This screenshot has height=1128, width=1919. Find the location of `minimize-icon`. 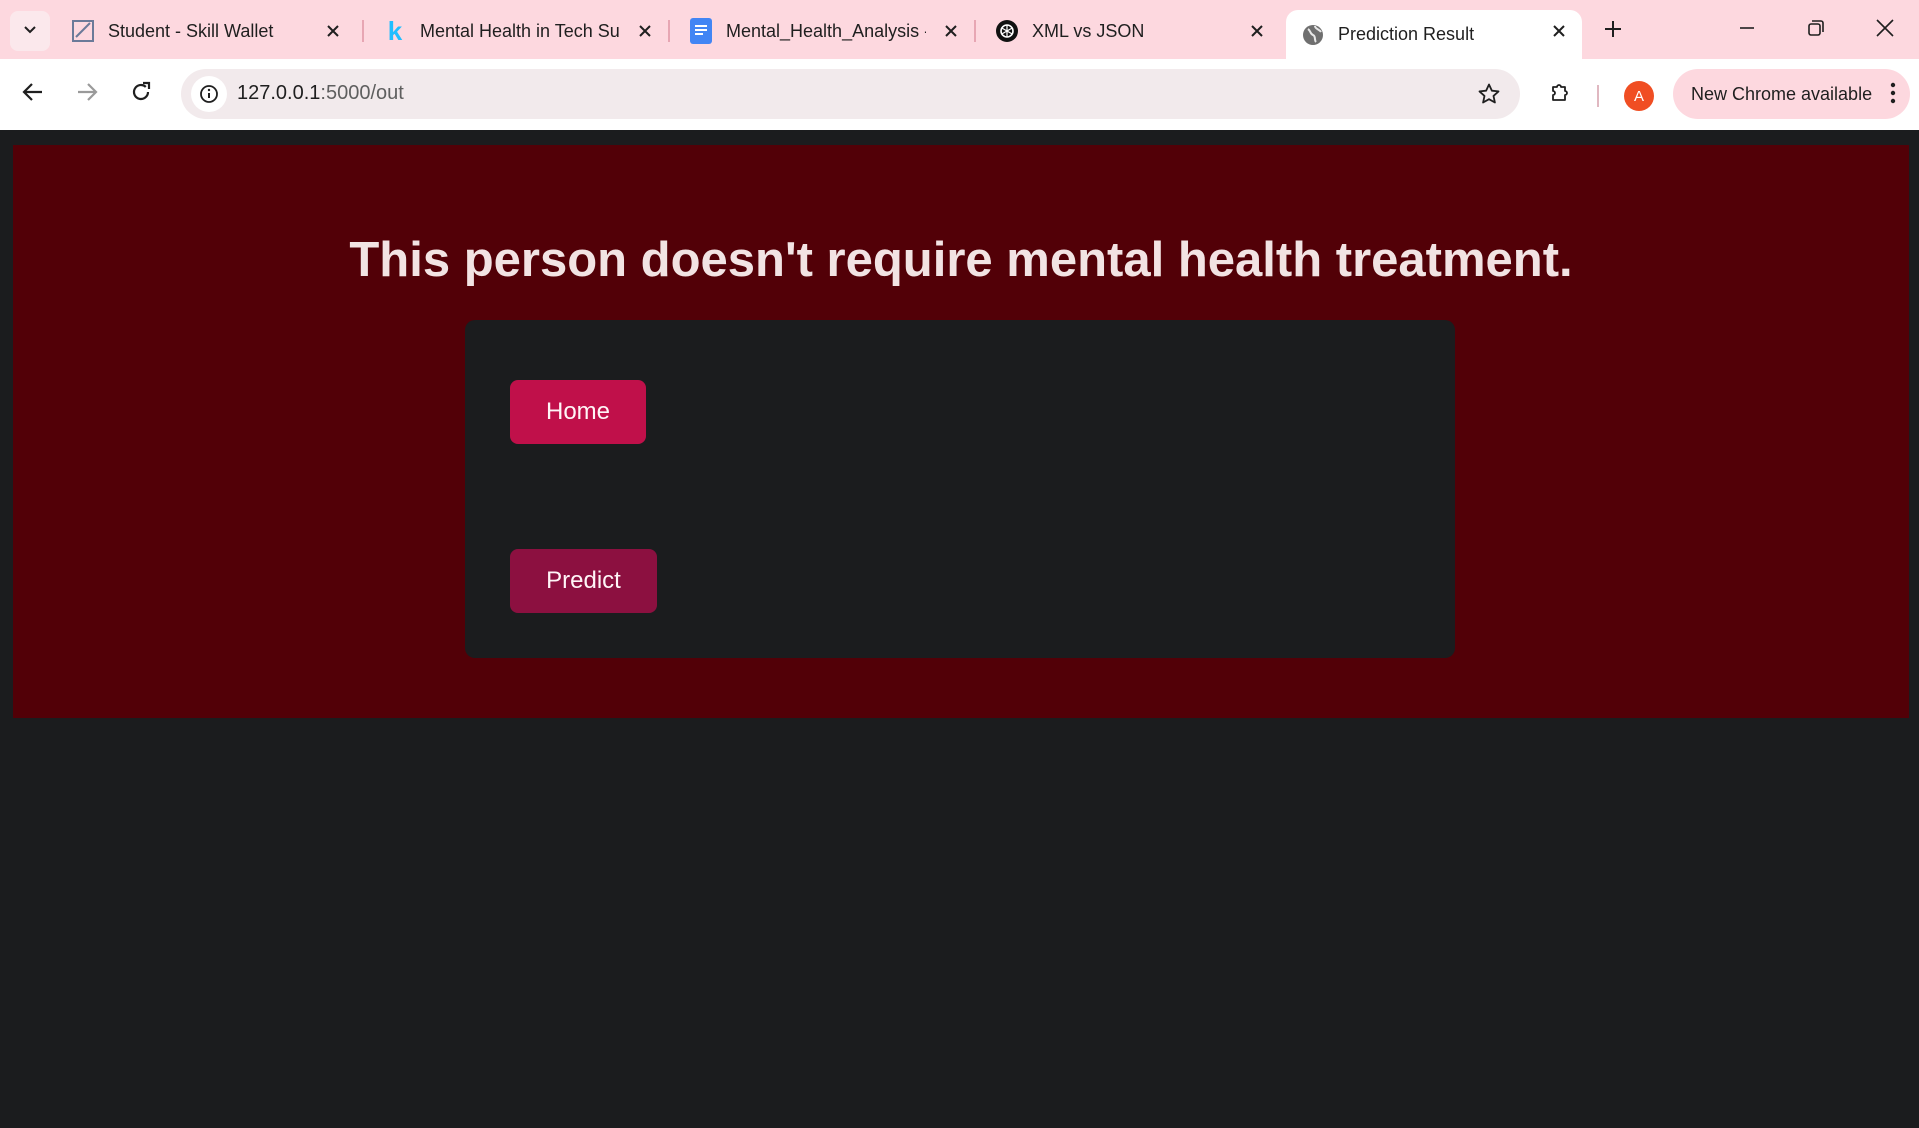

minimize-icon is located at coordinates (1747, 30).